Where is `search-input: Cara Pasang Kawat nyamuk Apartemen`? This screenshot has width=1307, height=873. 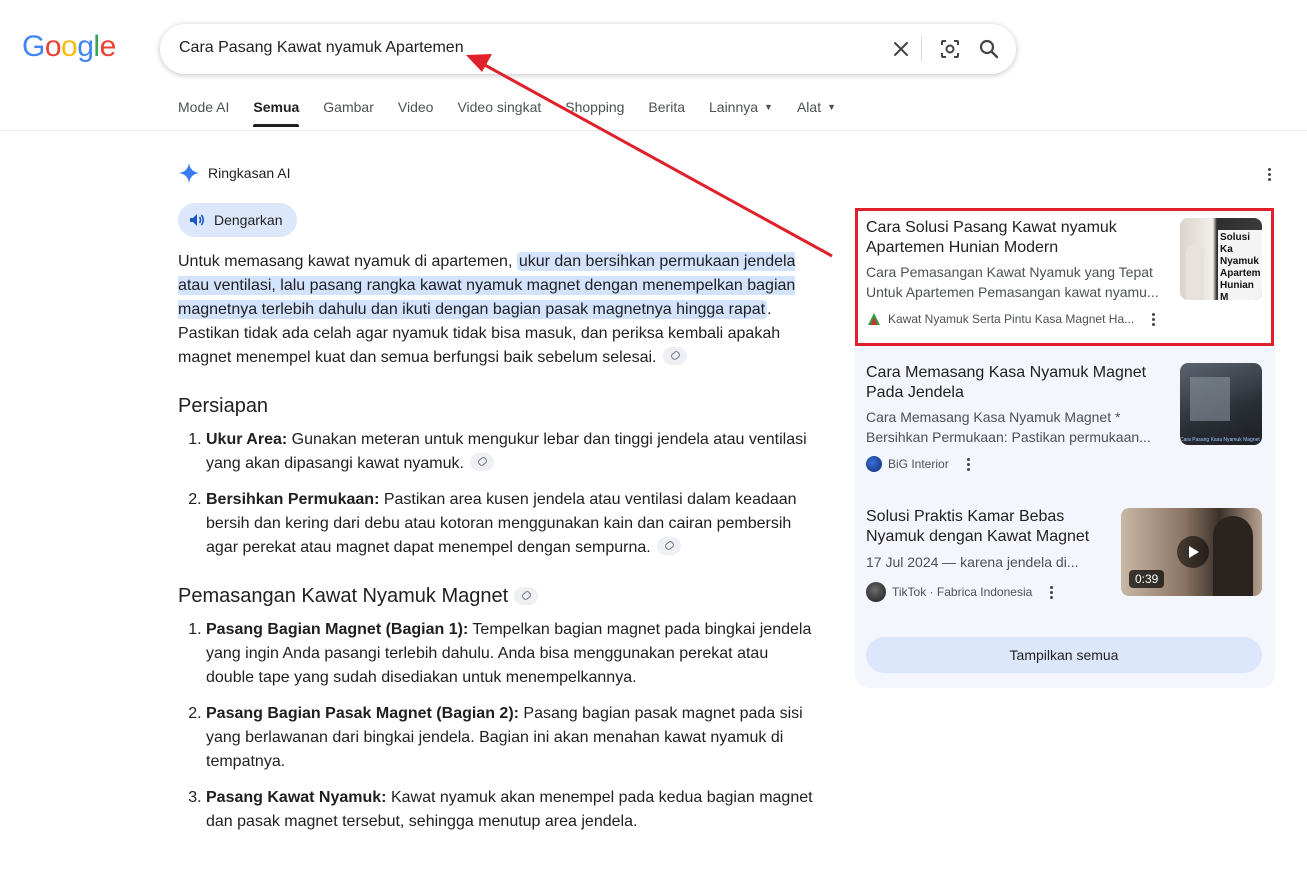 search-input: Cara Pasang Kawat nyamuk Apartemen is located at coordinates (321, 48).